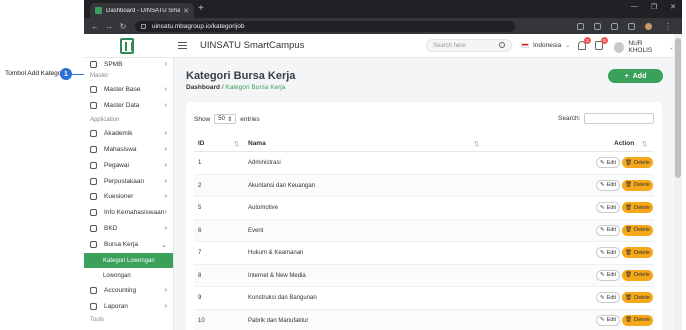 The height and width of the screenshot is (330, 686). Describe the element at coordinates (604, 40) in the screenshot. I see `message-count-badge: 6` at that location.